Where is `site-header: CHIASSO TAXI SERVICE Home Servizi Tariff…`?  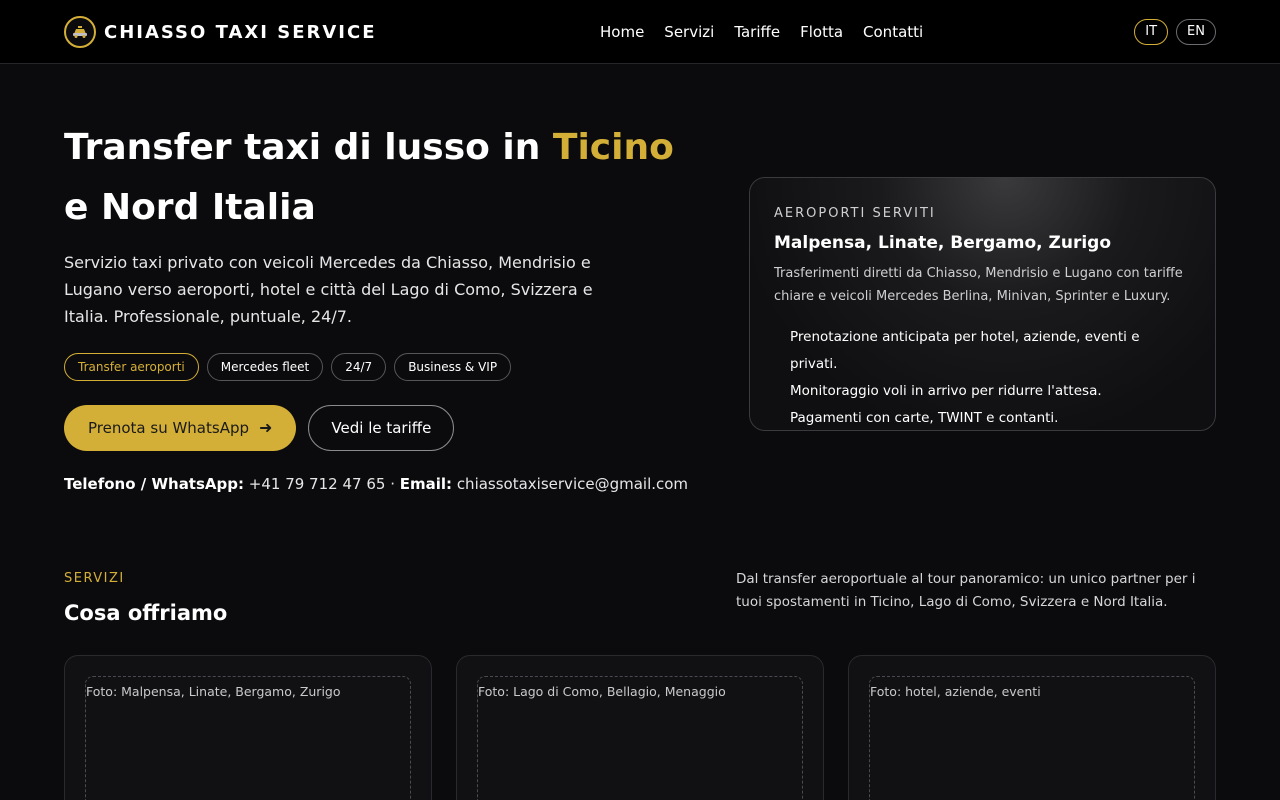 site-header: CHIASSO TAXI SERVICE Home Servizi Tariff… is located at coordinates (640, 32).